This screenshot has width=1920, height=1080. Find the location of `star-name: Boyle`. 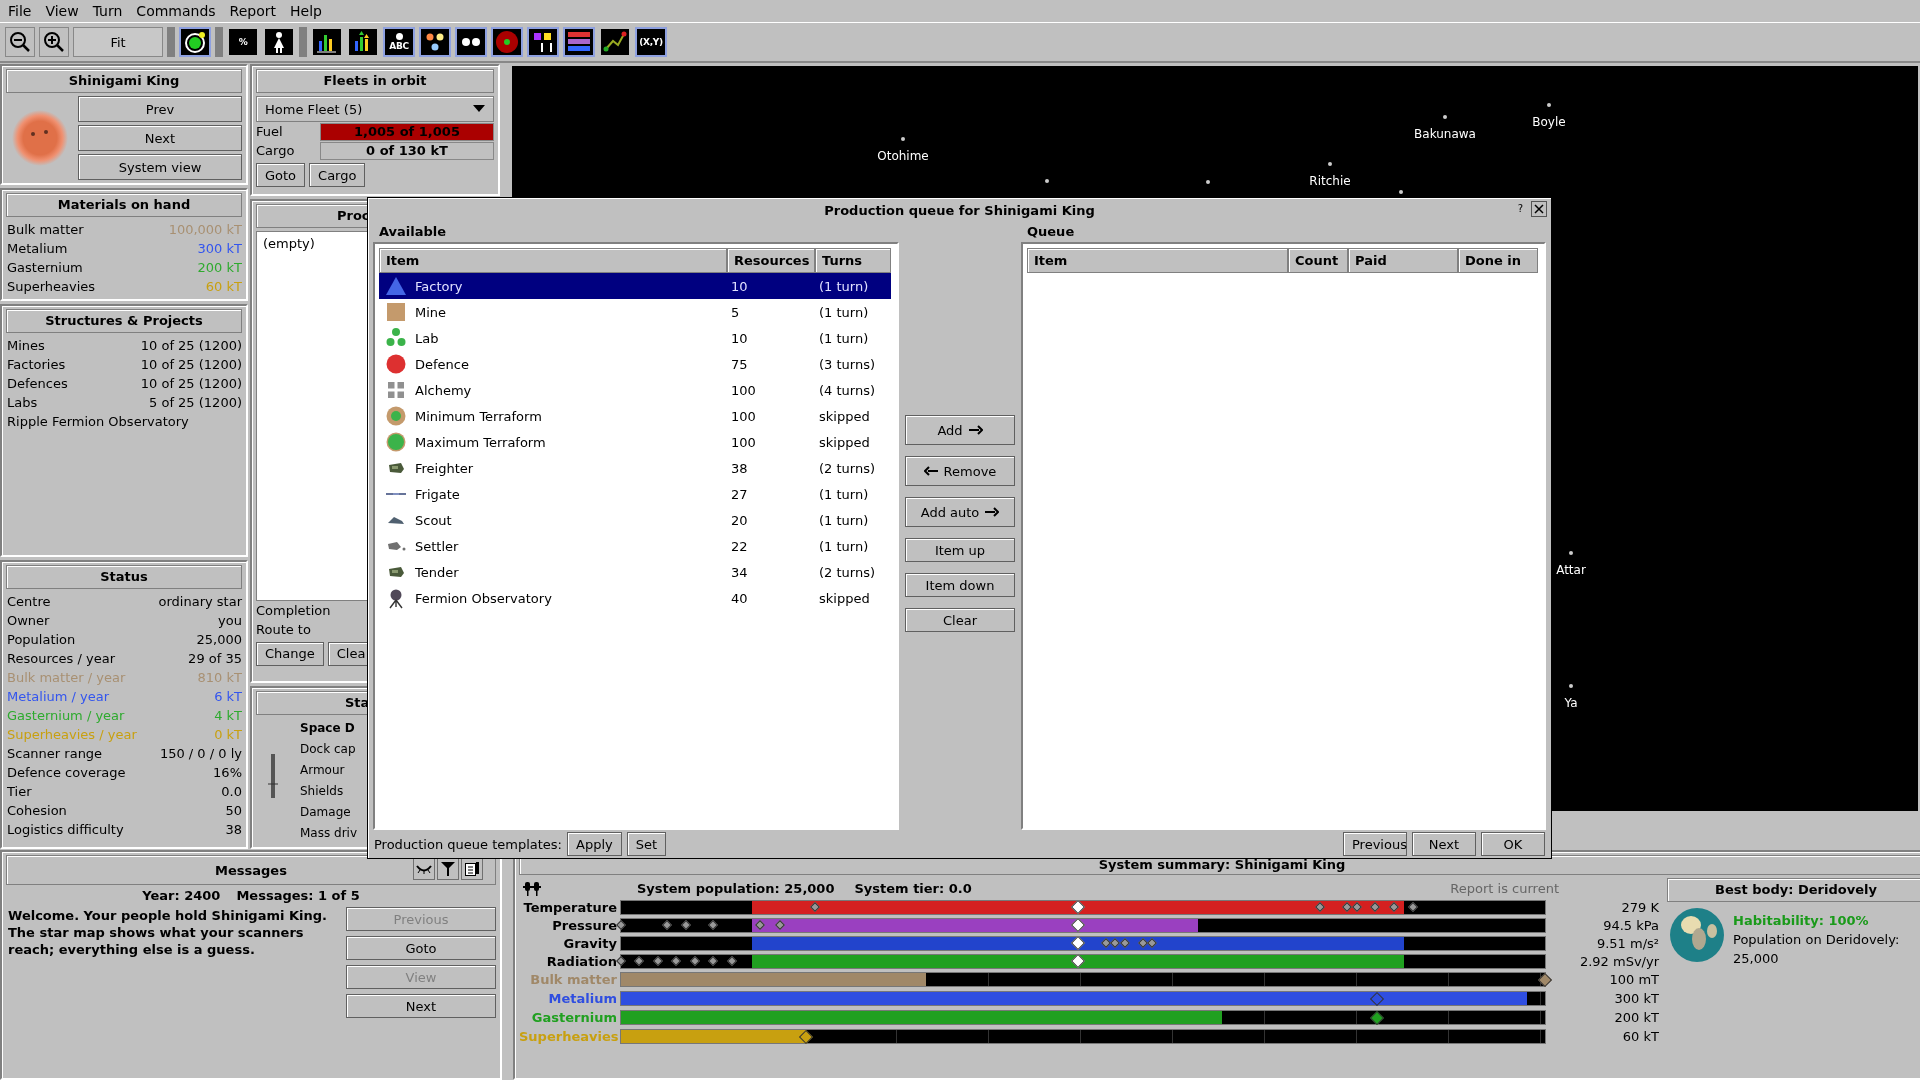

star-name: Boyle is located at coordinates (1549, 122).